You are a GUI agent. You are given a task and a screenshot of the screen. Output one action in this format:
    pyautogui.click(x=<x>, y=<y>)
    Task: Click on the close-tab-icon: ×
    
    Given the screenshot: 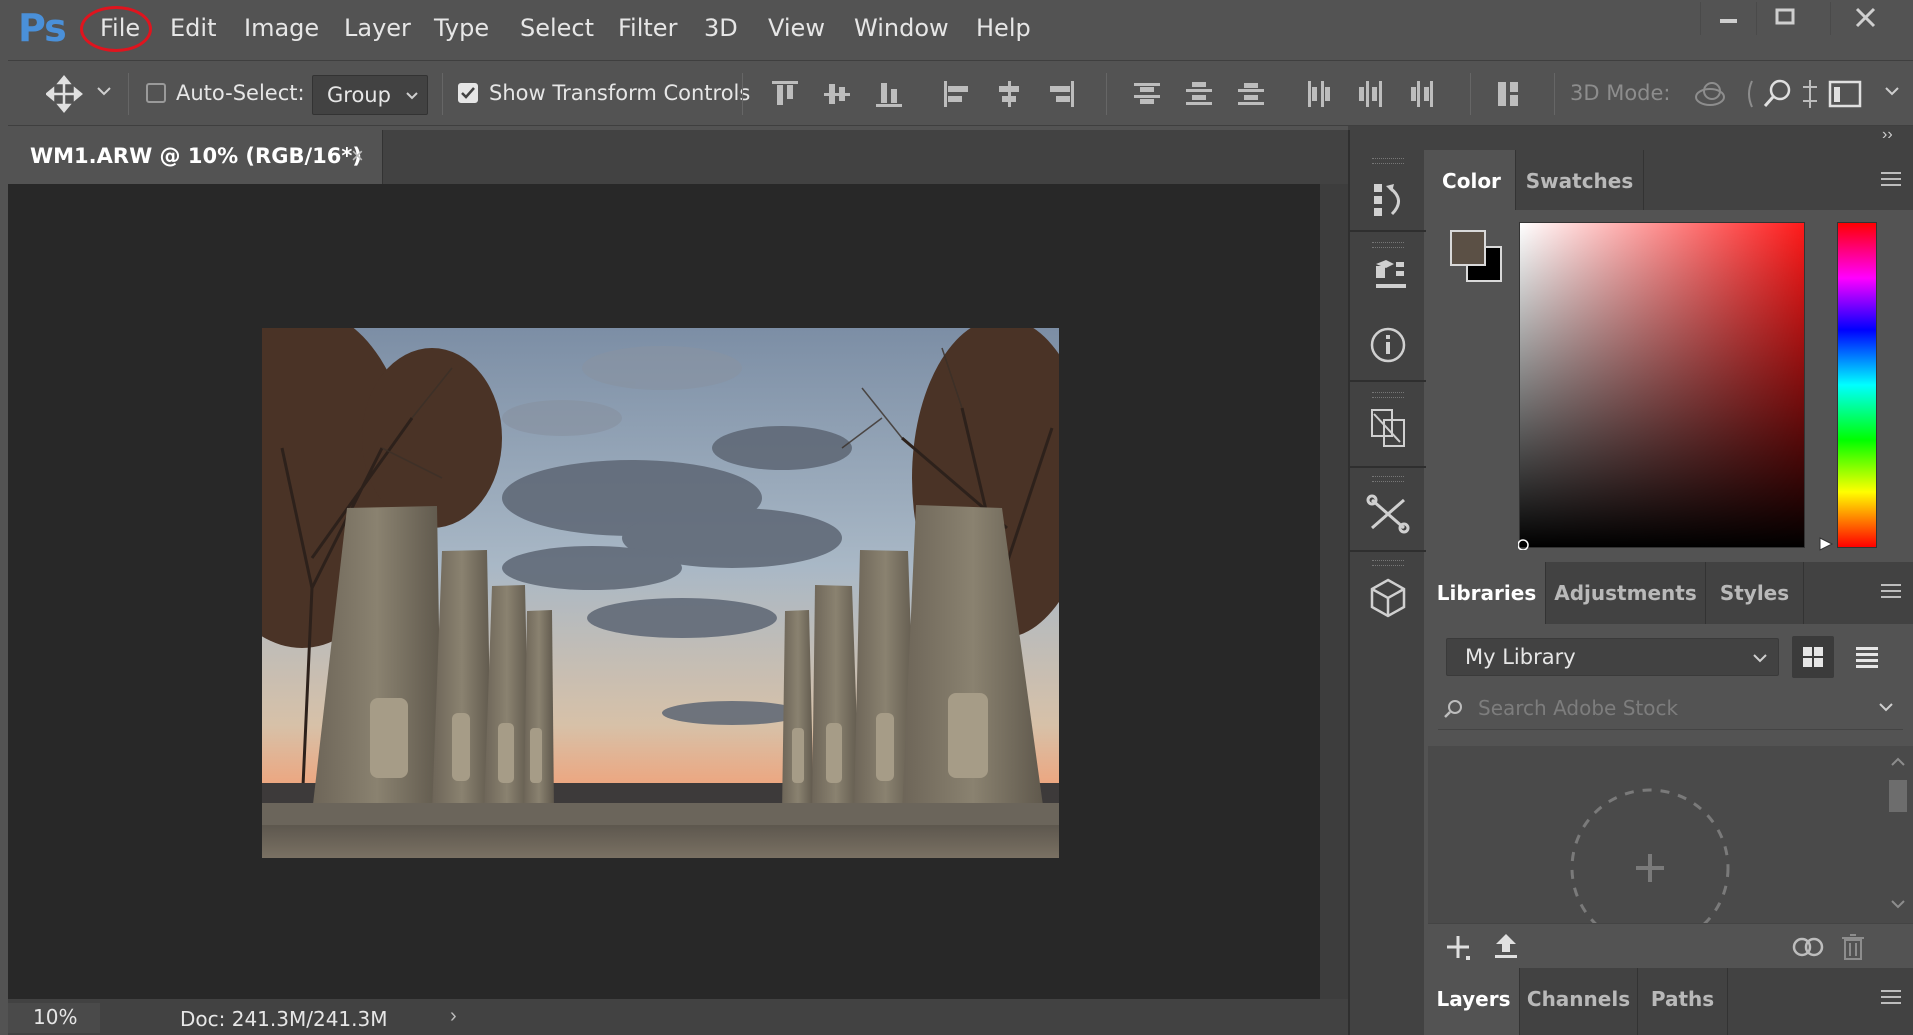 What is the action you would take?
    pyautogui.click(x=357, y=156)
    